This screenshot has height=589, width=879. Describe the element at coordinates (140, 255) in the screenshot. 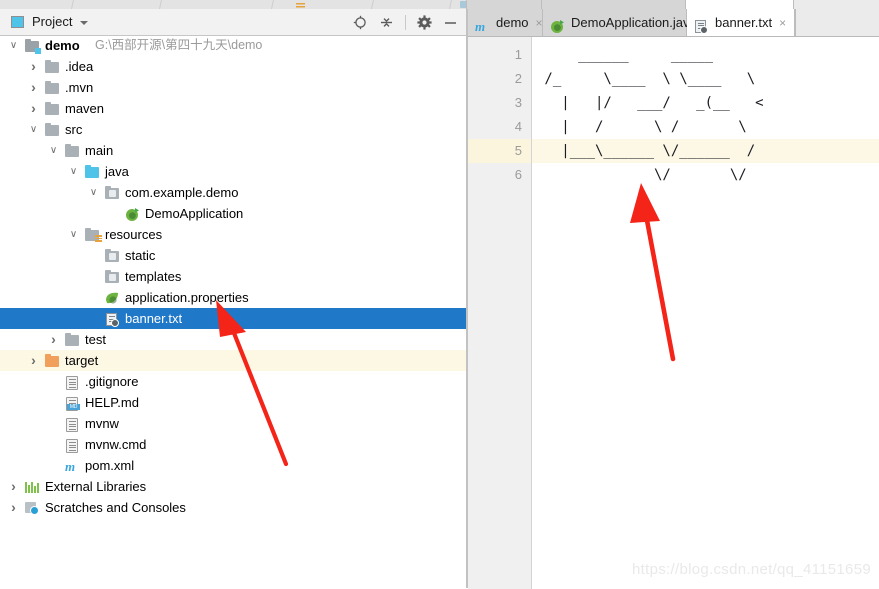

I see `tree-row-label: static` at that location.